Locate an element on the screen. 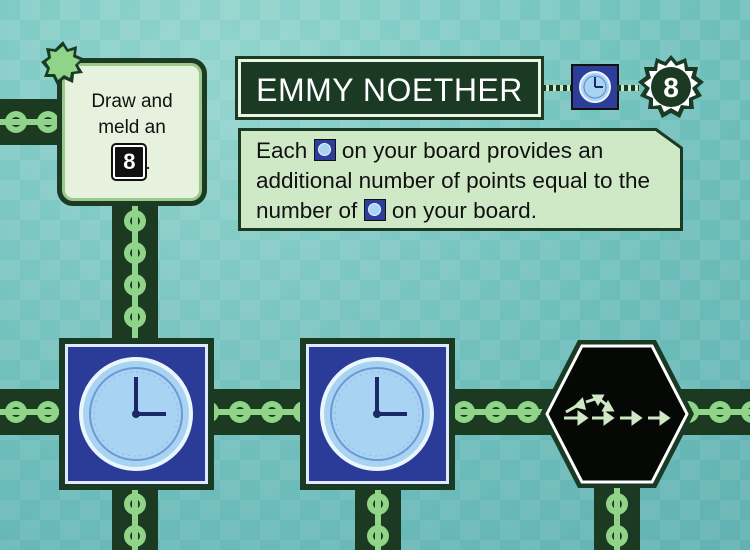 The height and width of the screenshot is (550, 750). clue-text: Draw and meld an 8. is located at coordinates (132, 135).